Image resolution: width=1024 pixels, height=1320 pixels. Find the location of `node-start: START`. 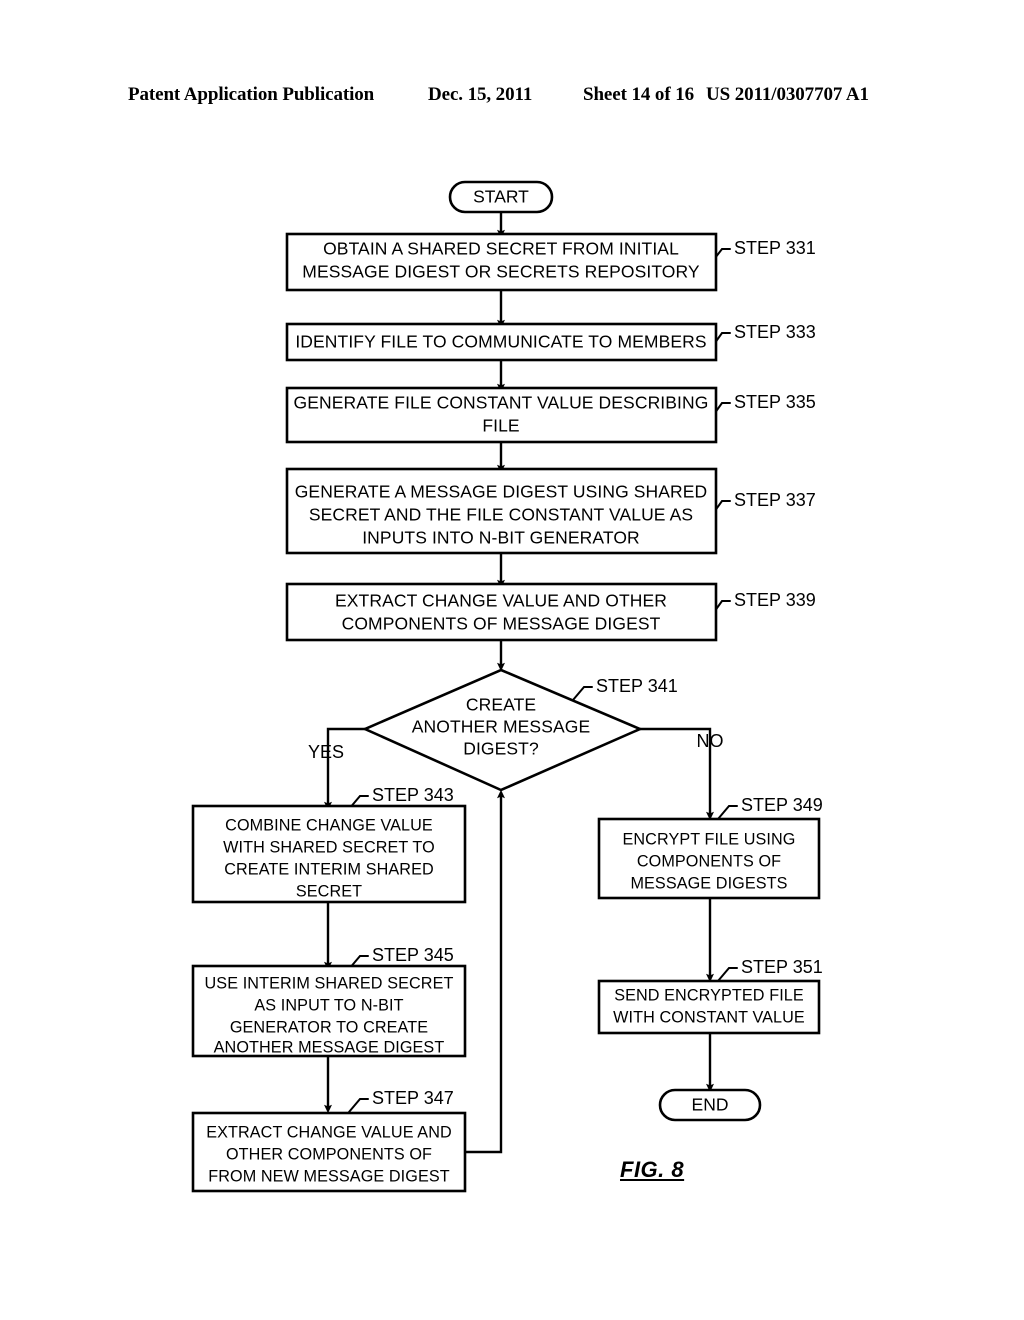

node-start: START is located at coordinates (501, 197).